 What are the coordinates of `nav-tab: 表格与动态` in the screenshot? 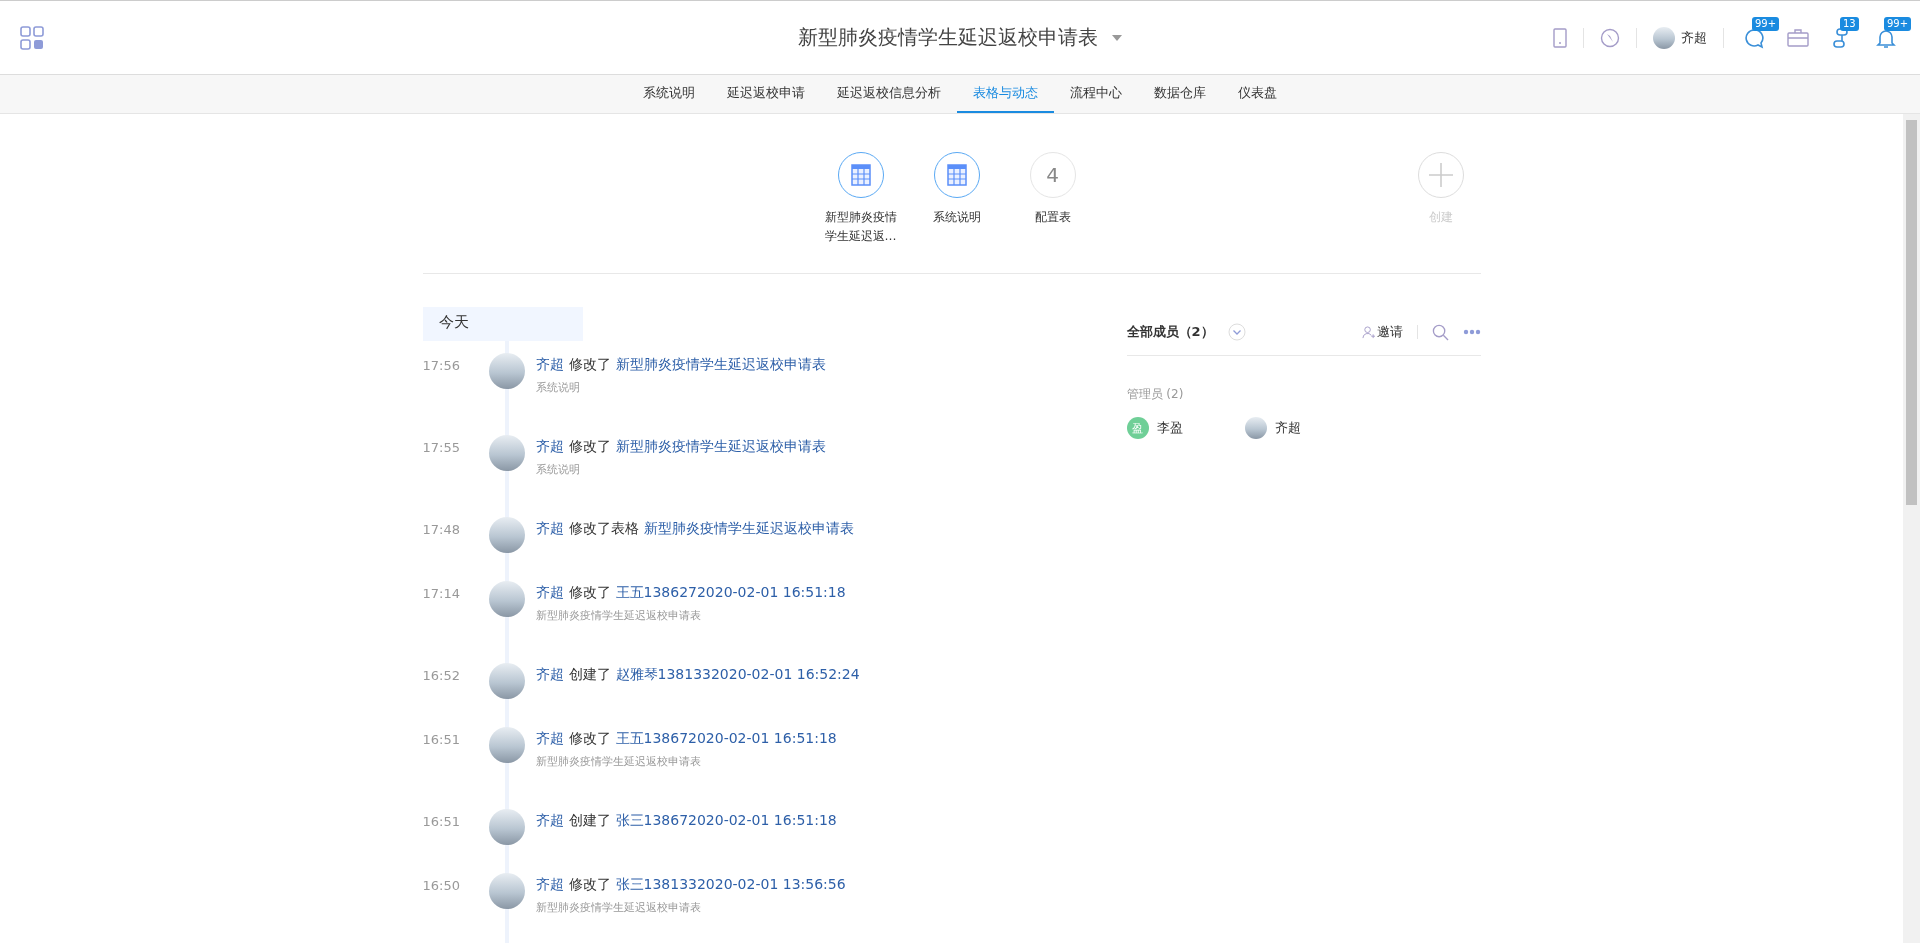 It's located at (1005, 94).